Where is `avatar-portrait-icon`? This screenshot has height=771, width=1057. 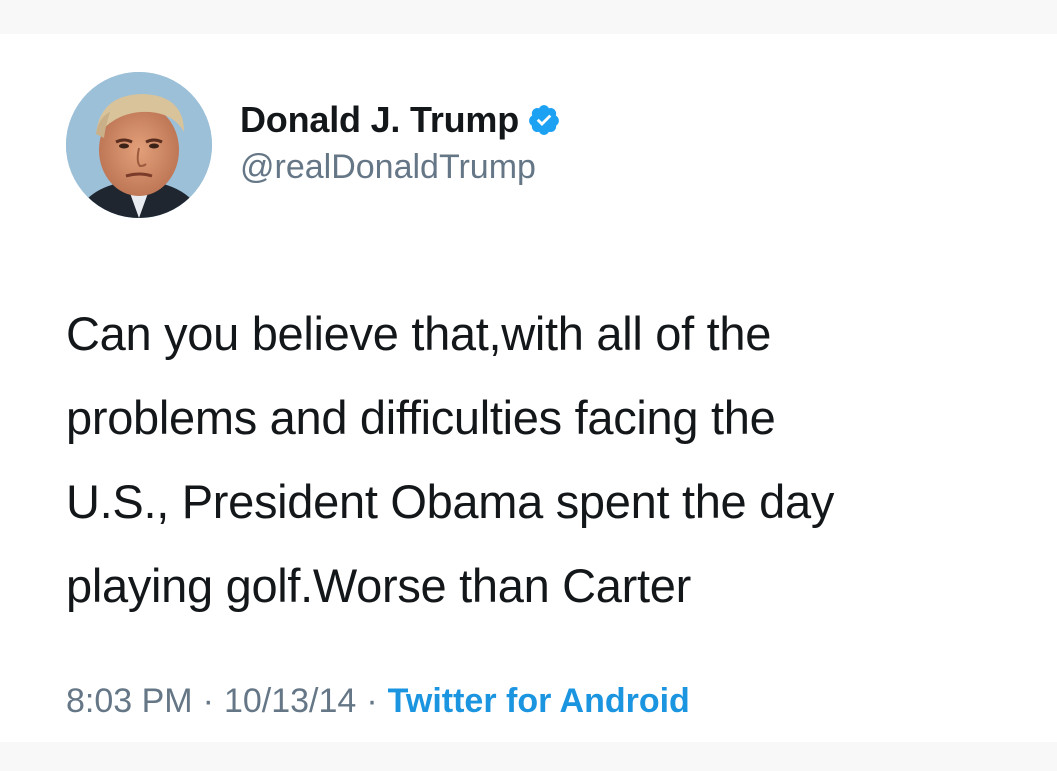 avatar-portrait-icon is located at coordinates (139, 145).